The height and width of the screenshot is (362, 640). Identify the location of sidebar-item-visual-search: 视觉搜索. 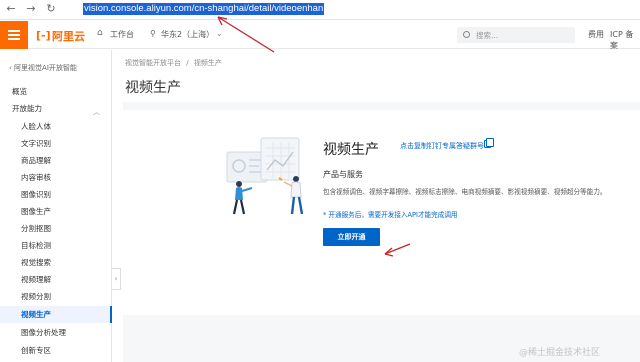
(56, 262).